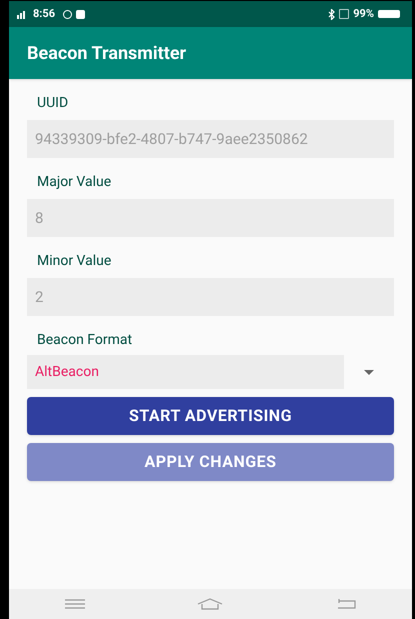 The width and height of the screenshot is (415, 619). Describe the element at coordinates (106, 54) in the screenshot. I see `app-title: Beacon Transmitter` at that location.